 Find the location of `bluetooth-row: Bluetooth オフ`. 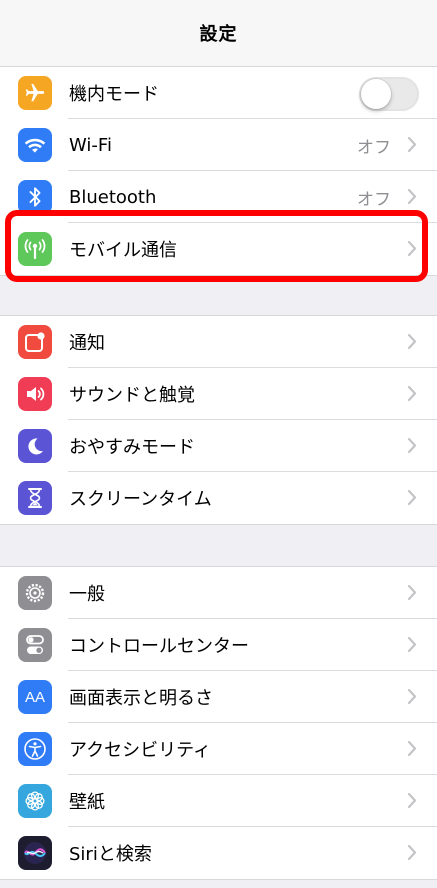

bluetooth-row: Bluetooth オフ is located at coordinates (218, 197).